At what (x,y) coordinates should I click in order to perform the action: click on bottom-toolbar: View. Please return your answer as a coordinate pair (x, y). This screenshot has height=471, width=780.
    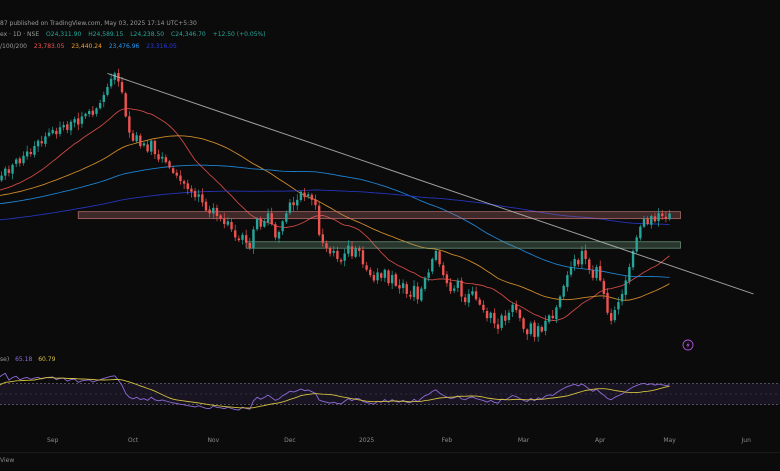
    Looking at the image, I should click on (390, 461).